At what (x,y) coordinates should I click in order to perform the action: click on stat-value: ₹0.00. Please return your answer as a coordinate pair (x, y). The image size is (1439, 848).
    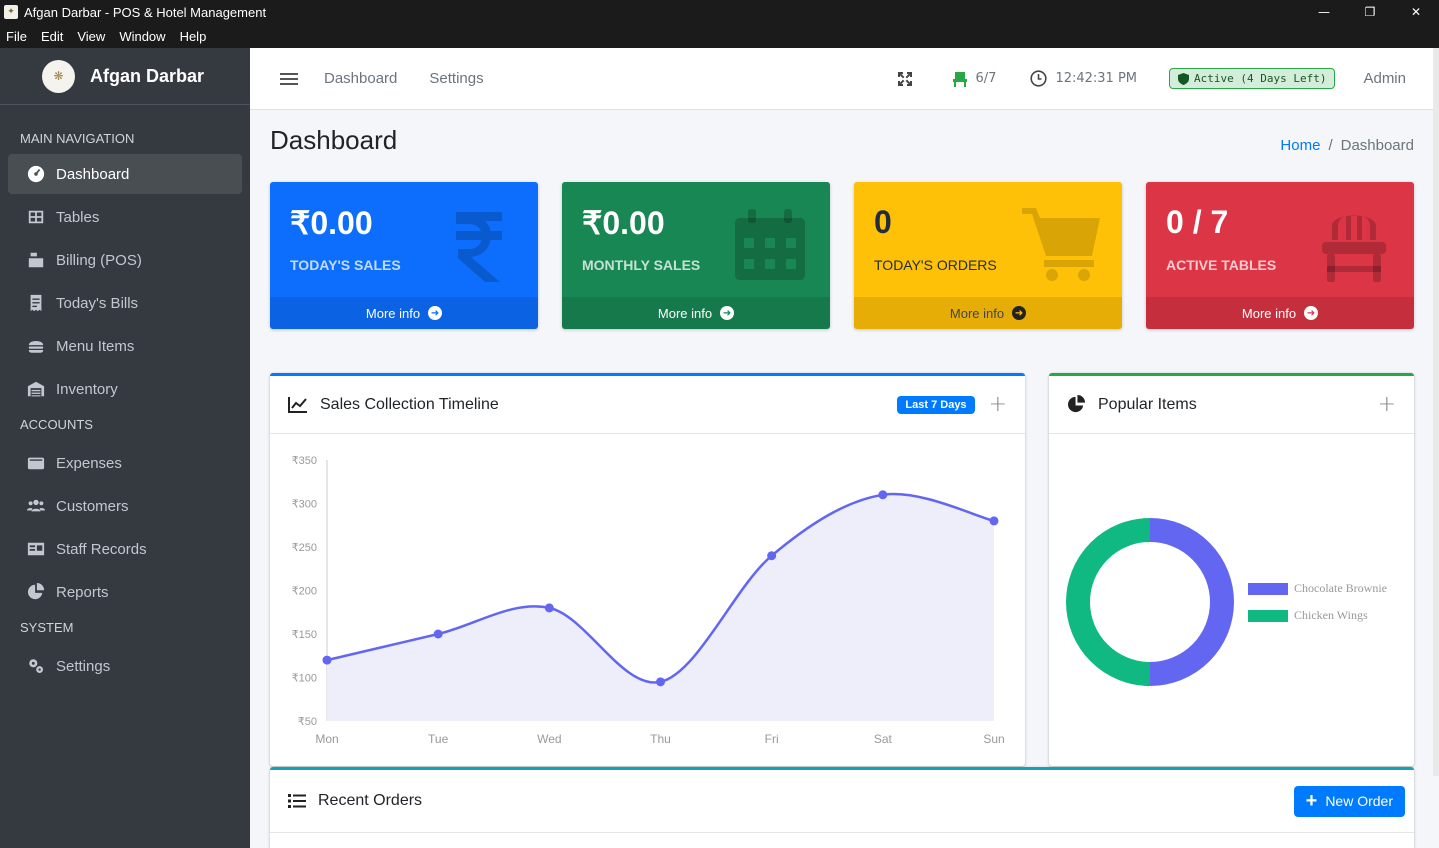
    Looking at the image, I should click on (331, 223).